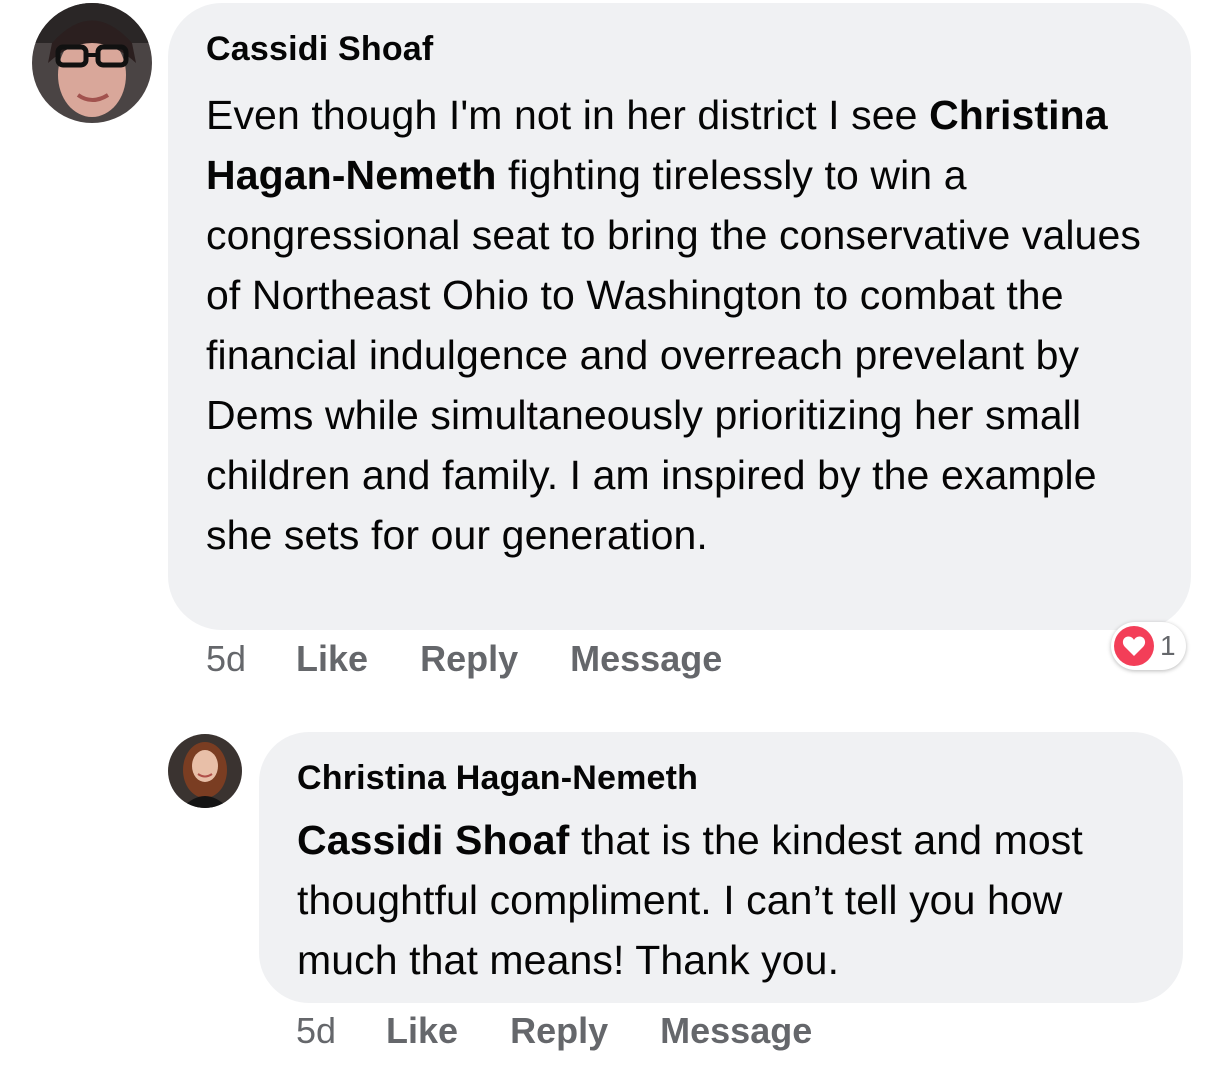 The width and height of the screenshot is (1222, 1079). I want to click on avatar-christina-hagan-nemeth, so click(205, 771).